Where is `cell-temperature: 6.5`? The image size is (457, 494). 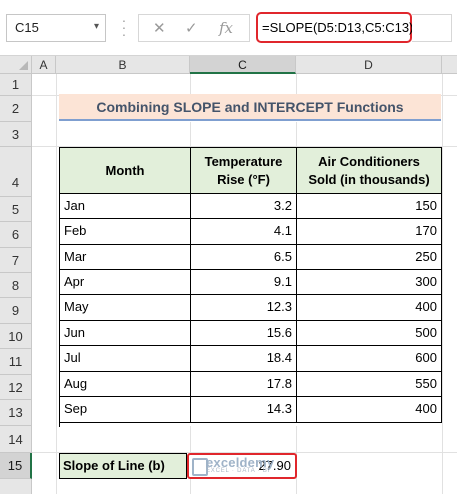 cell-temperature: 6.5 is located at coordinates (244, 257).